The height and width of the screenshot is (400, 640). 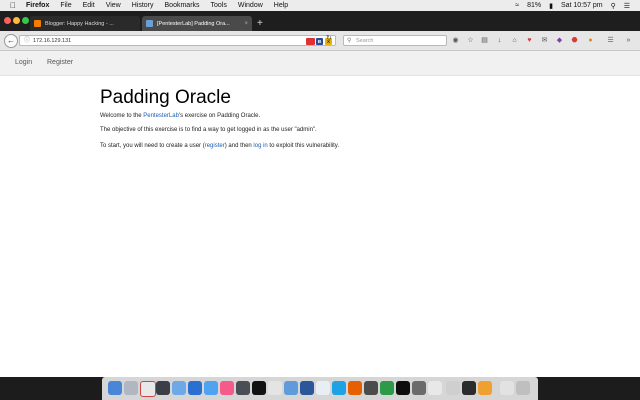 I want to click on menu-file: File, so click(x=65, y=5).